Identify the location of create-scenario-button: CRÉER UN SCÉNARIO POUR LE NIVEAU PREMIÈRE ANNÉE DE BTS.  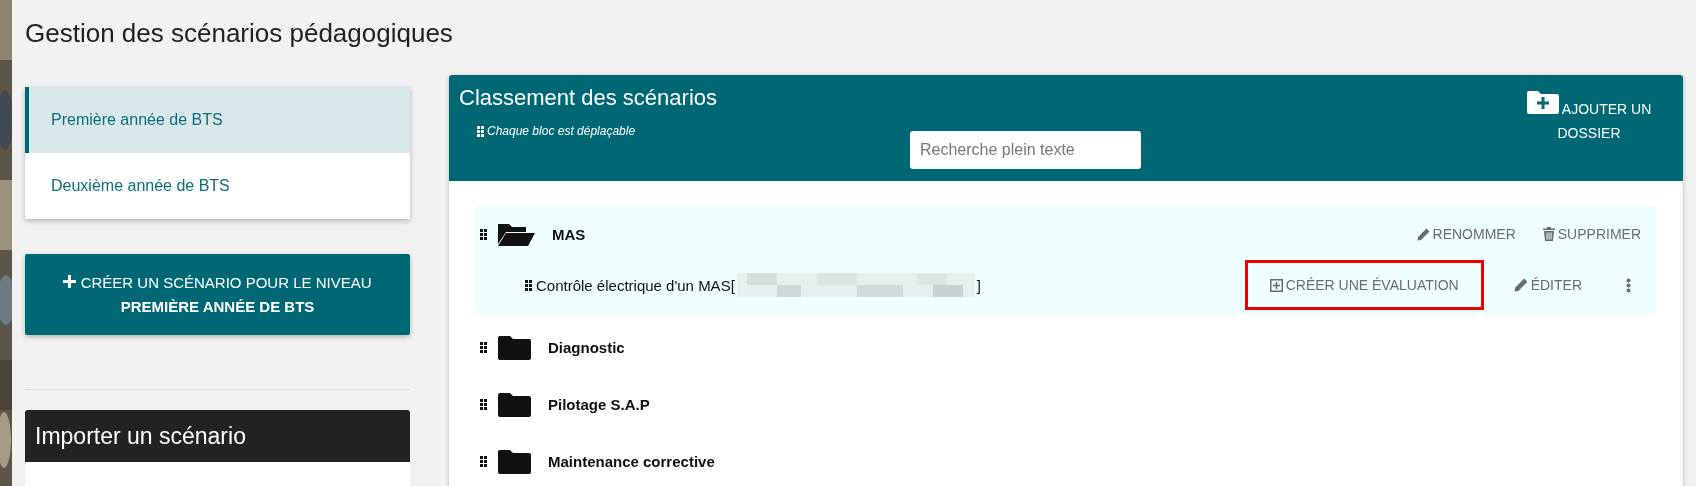
(217, 294).